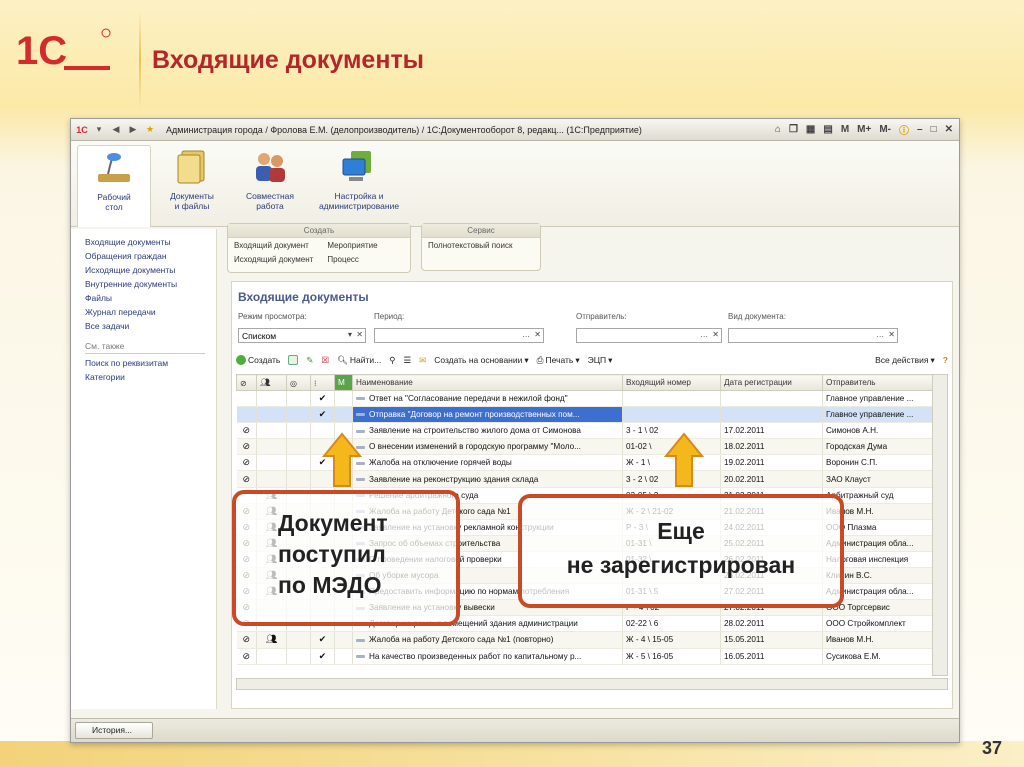 The height and width of the screenshot is (767, 1024). Describe the element at coordinates (810, 129) in the screenshot. I see `table-icon: ▦` at that location.